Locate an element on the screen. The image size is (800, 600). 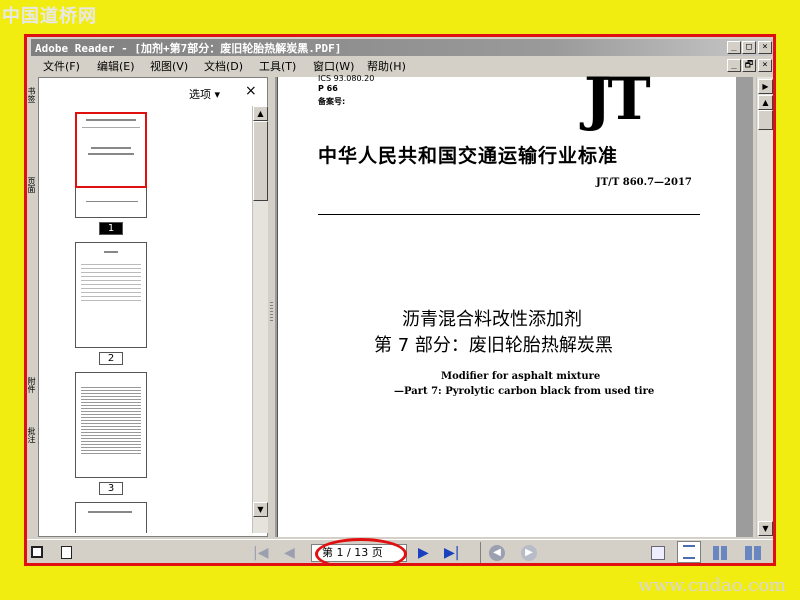
menu-help: 帮助(H) is located at coordinates (386, 66).